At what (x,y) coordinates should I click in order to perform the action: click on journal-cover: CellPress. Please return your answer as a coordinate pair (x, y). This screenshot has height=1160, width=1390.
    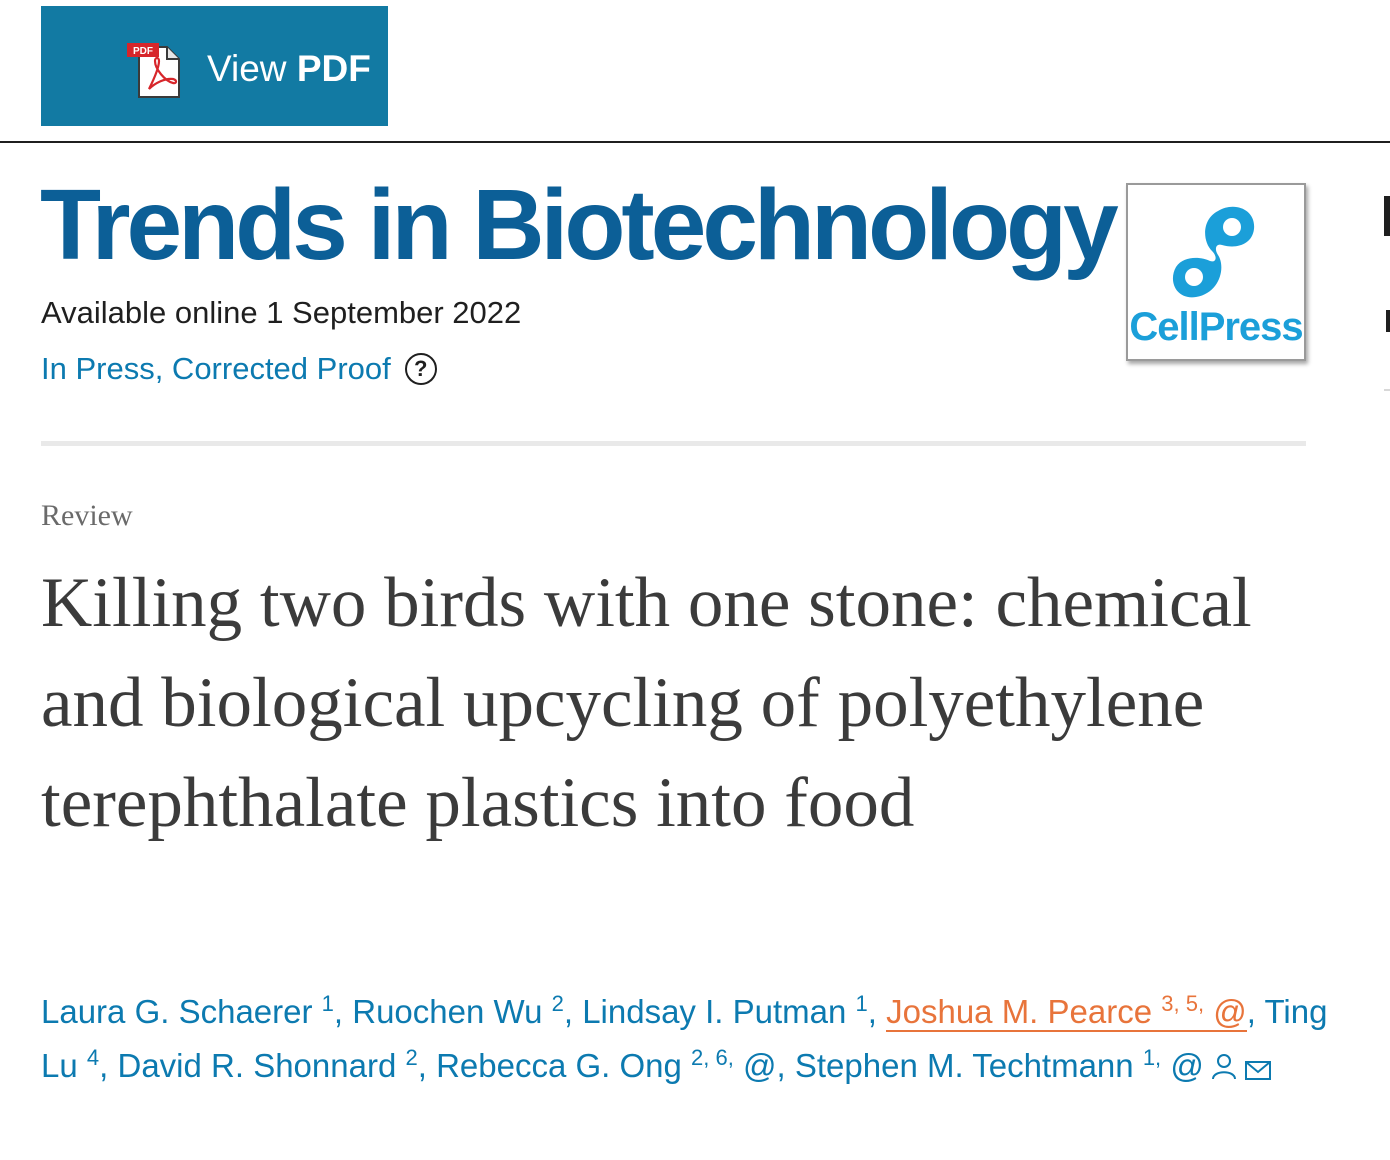
    Looking at the image, I should click on (1216, 272).